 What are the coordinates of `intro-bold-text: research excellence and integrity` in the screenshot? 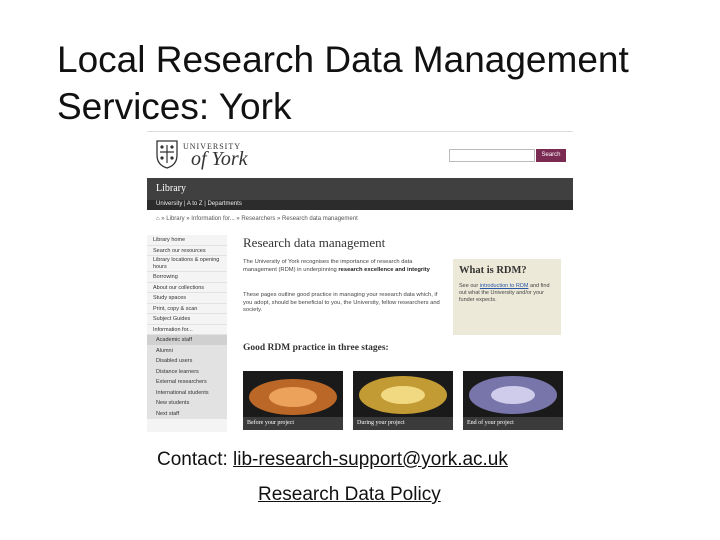 It's located at (384, 269).